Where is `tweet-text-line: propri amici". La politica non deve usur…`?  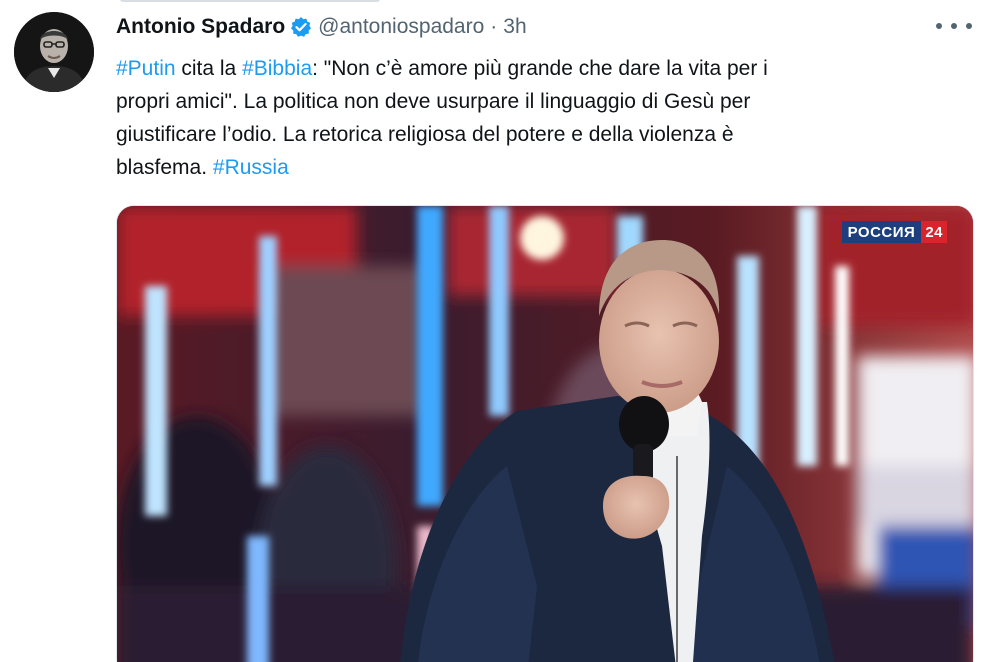
tweet-text-line: propri amici". La politica non deve usur… is located at coordinates (516, 101).